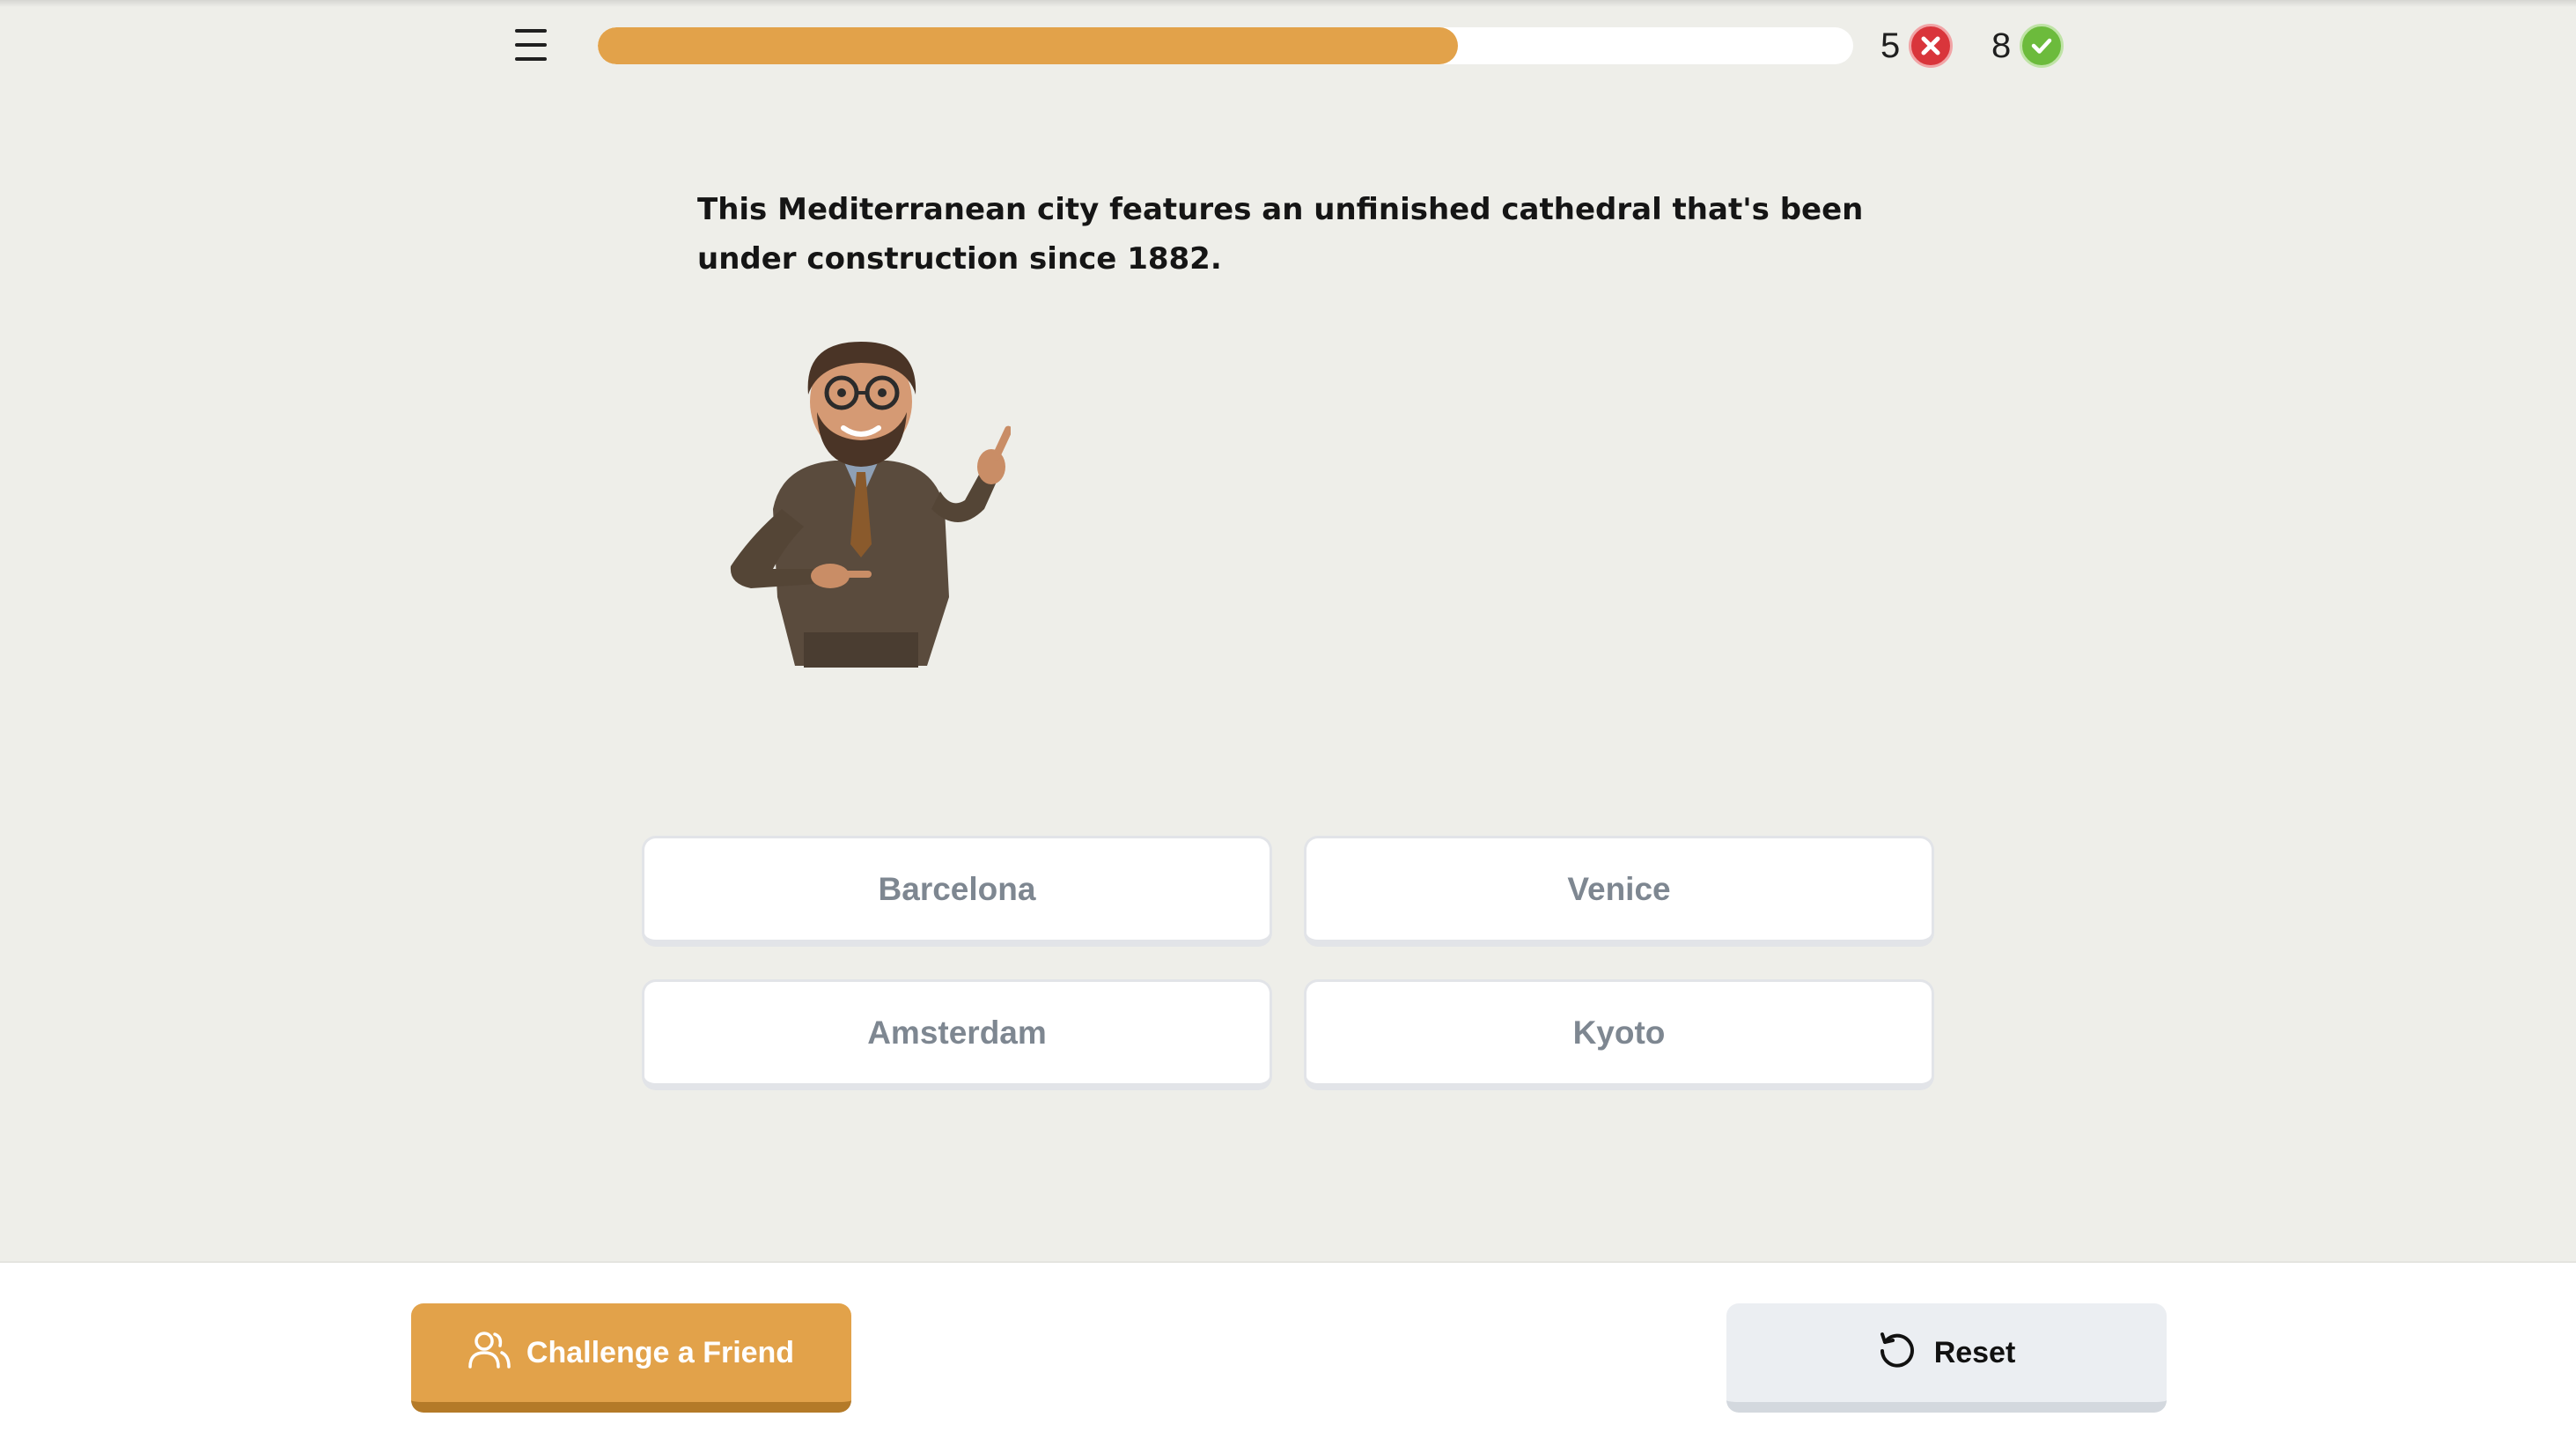  What do you see at coordinates (957, 1034) in the screenshot?
I see `answer-option-3: Amsterdam` at bounding box center [957, 1034].